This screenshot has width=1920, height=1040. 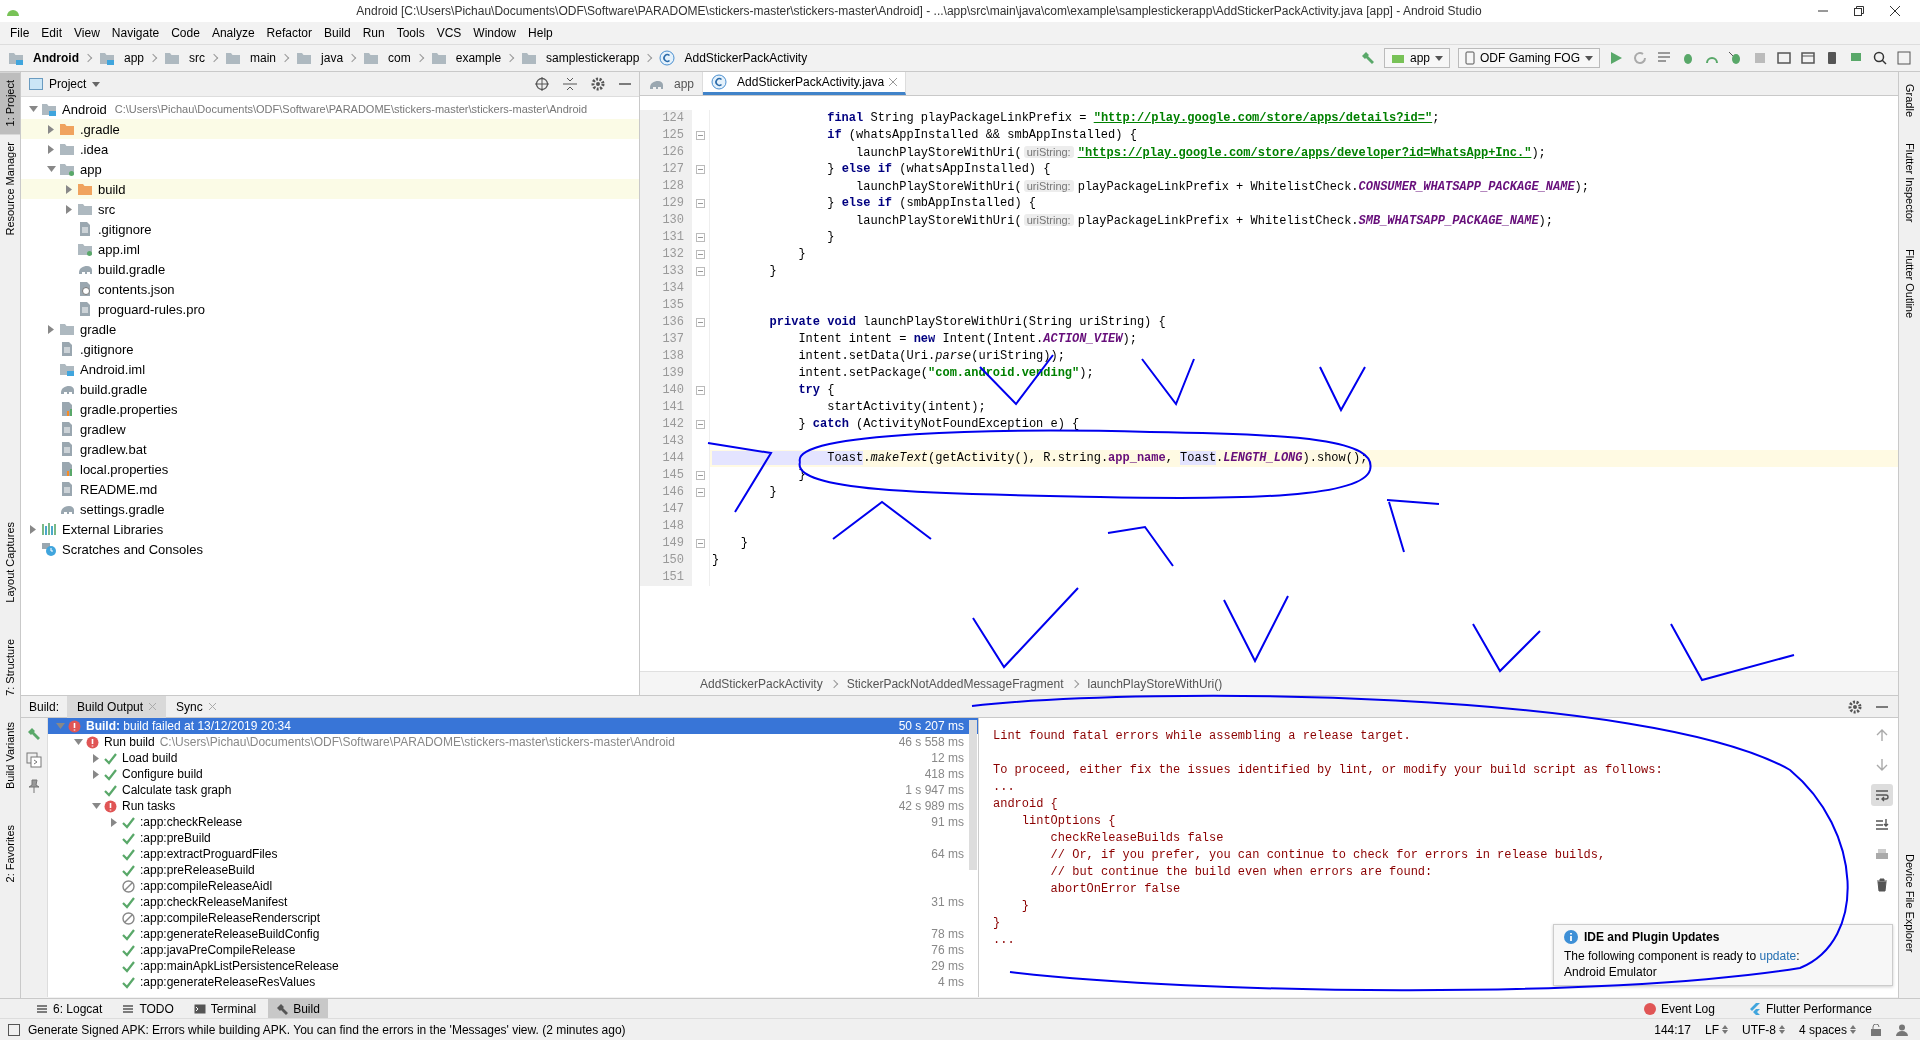 I want to click on up-arrow-icon, so click(x=1882, y=735).